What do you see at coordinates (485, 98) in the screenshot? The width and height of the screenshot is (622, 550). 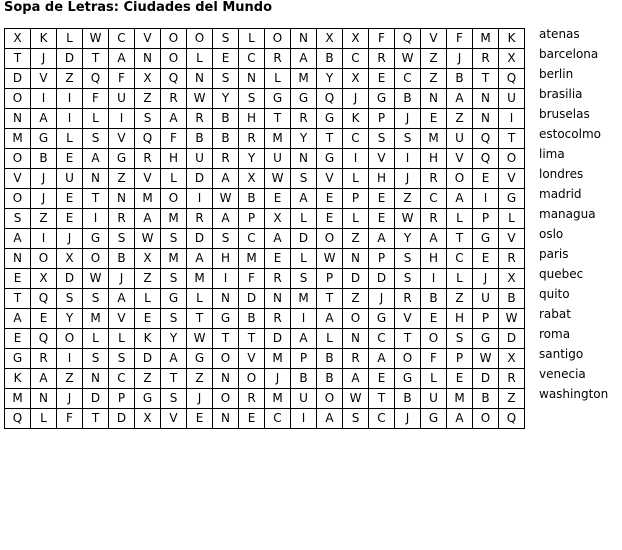 I see `grid-cell: N` at bounding box center [485, 98].